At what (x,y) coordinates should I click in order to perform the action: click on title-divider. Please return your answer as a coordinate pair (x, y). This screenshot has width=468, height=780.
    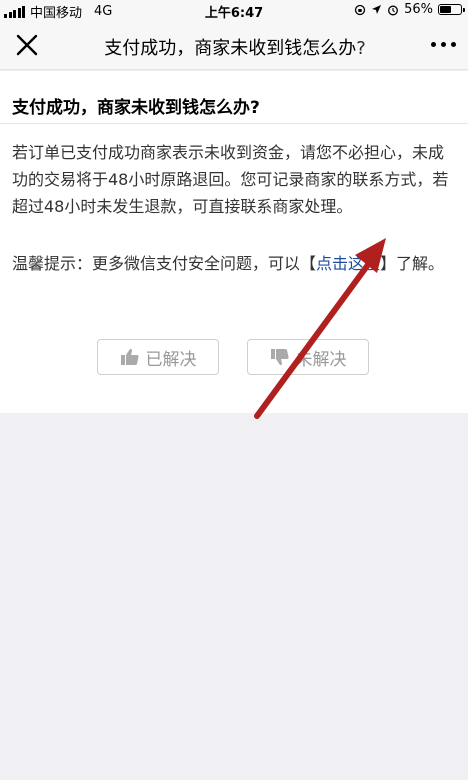
    Looking at the image, I should click on (234, 123).